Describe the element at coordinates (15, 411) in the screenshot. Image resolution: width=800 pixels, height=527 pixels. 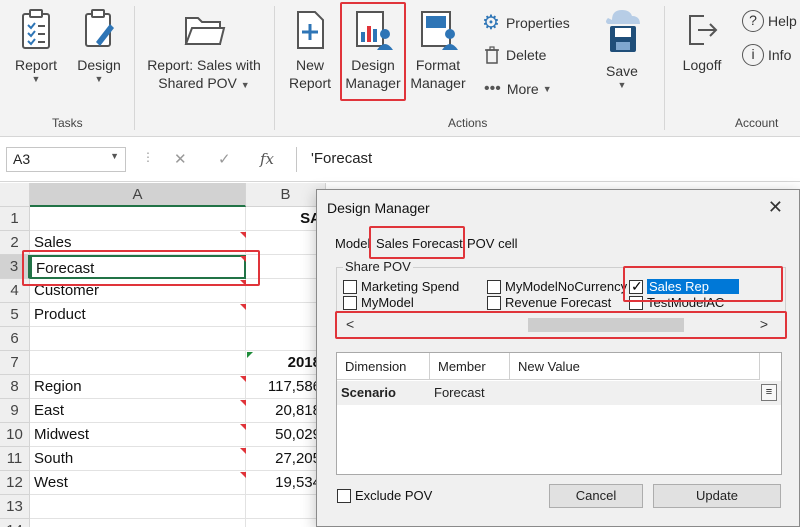
I see `row-header: 9` at that location.